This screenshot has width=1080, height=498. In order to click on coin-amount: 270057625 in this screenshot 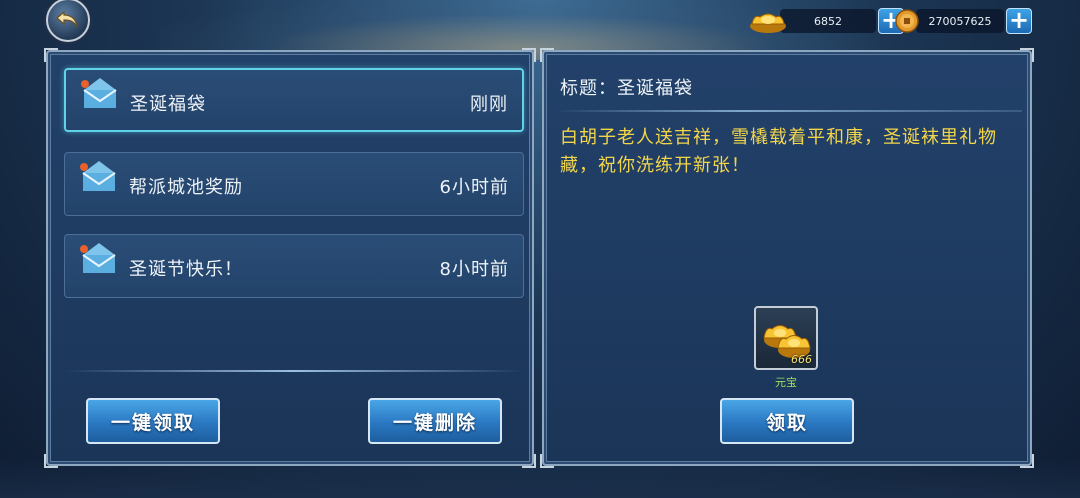, I will do `click(960, 21)`.